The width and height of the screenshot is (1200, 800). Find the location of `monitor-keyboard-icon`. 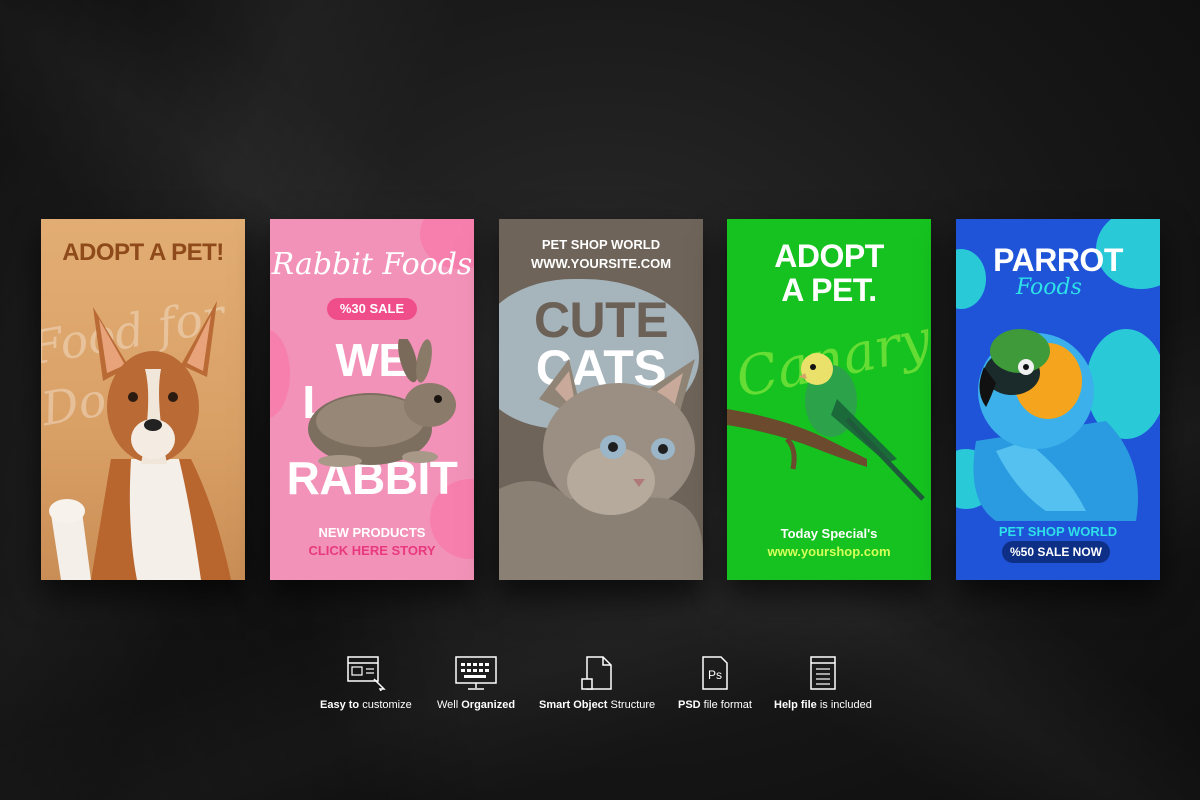

monitor-keyboard-icon is located at coordinates (476, 673).